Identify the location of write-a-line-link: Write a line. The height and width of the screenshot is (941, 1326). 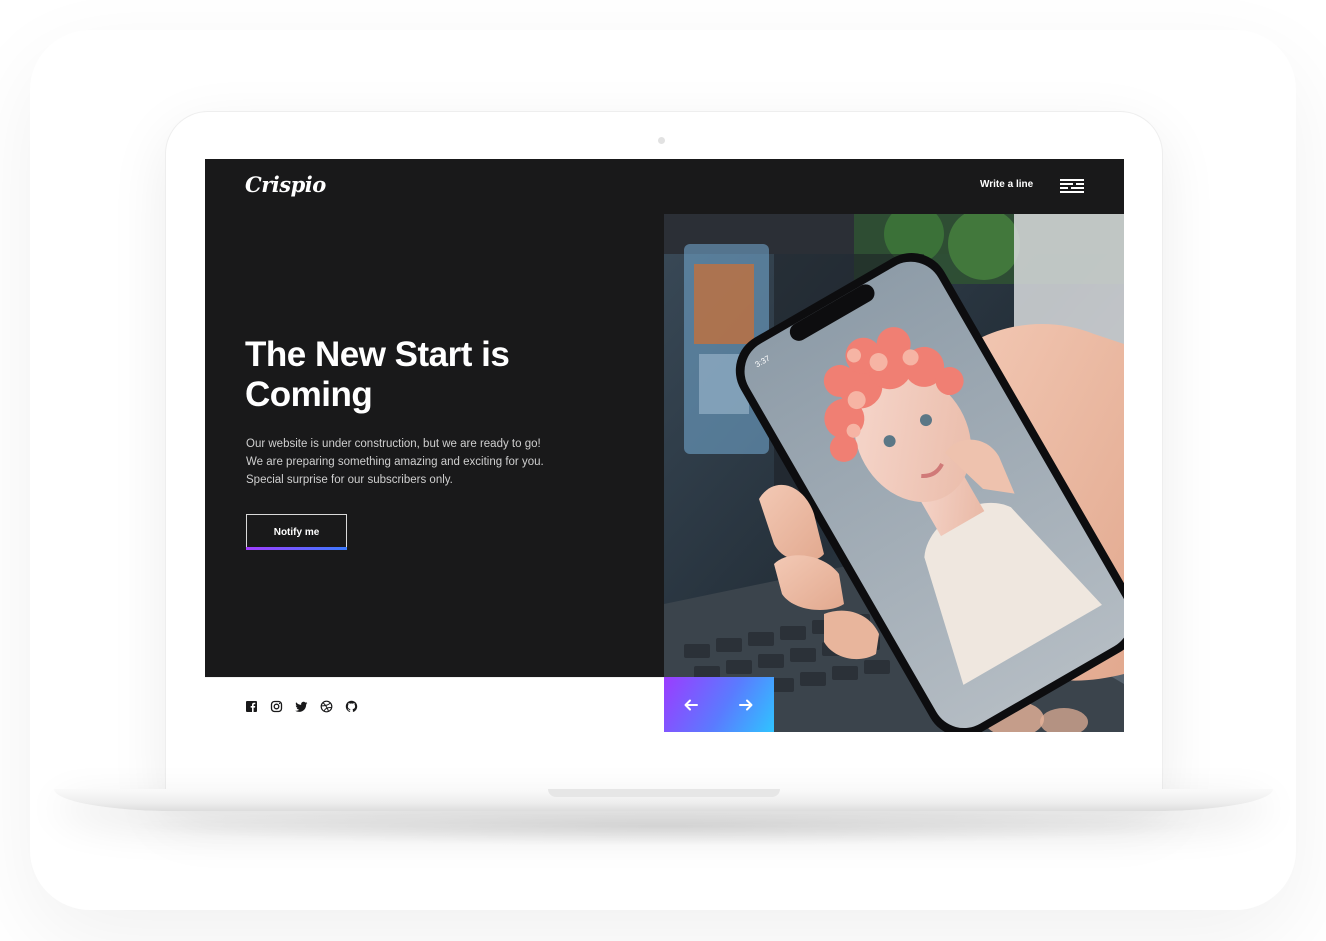
(1006, 184).